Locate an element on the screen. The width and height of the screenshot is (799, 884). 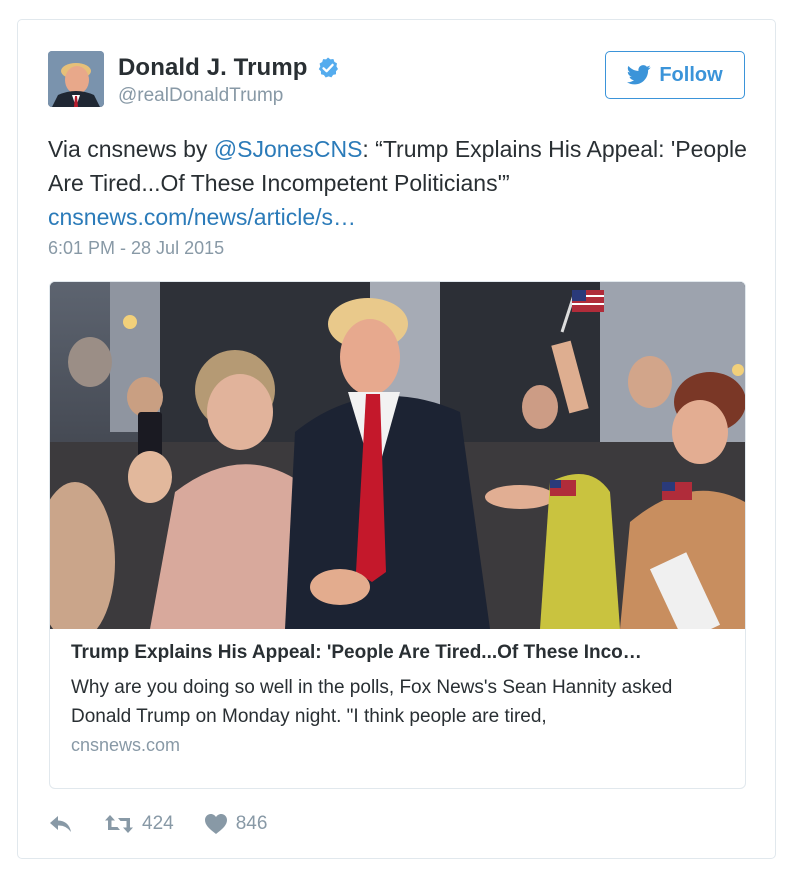
heart-icon is located at coordinates (215, 824).